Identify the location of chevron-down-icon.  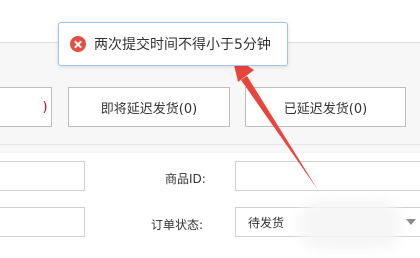
(411, 222).